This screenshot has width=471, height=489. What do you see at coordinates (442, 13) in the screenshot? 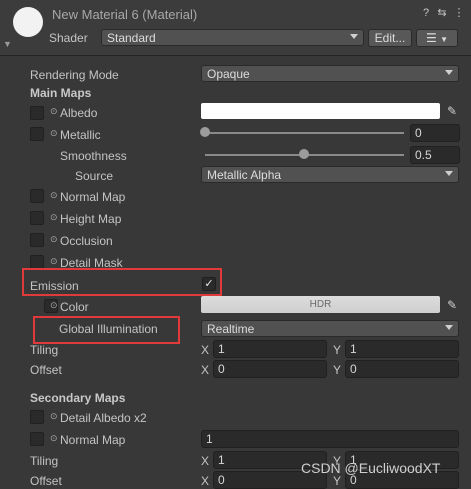
I see `presets-icon: ⇆` at bounding box center [442, 13].